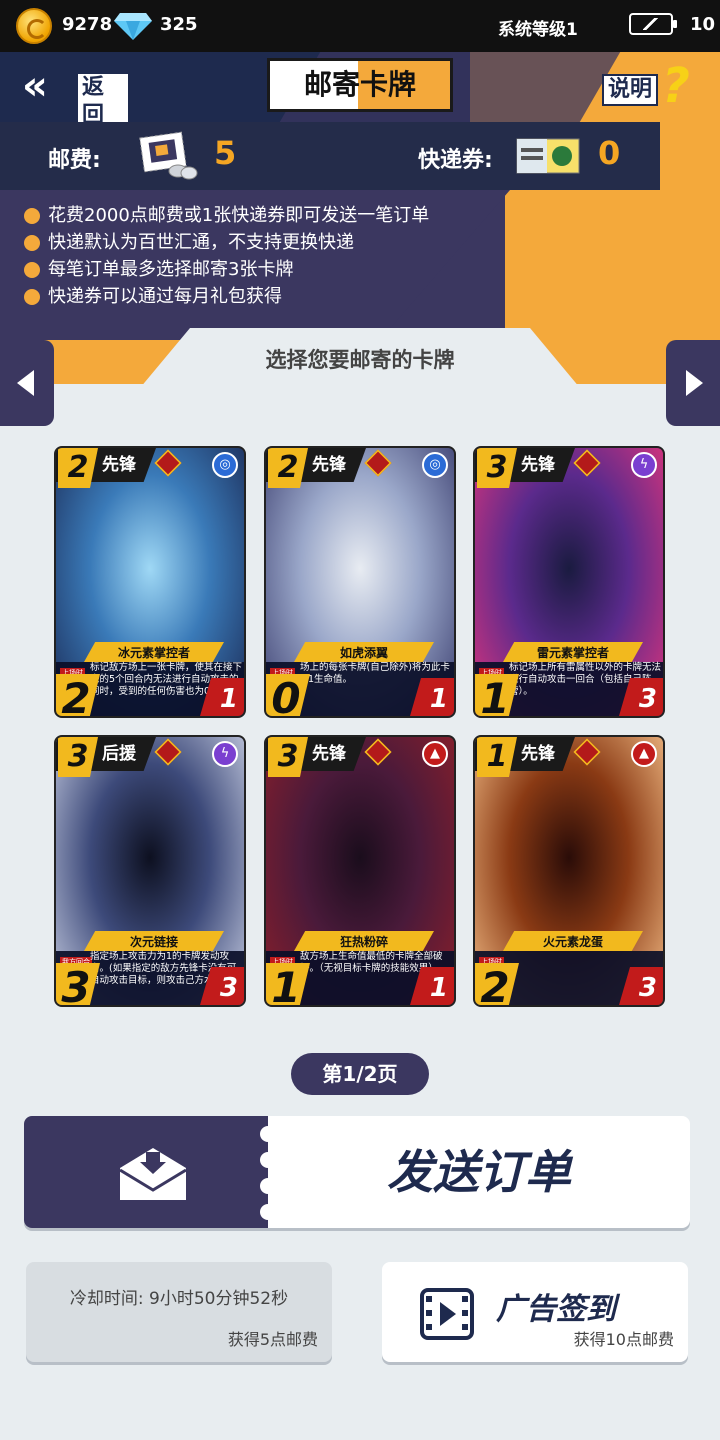 The width and height of the screenshot is (720, 1440). I want to click on send-order-label: 发送订单, so click(479, 1172).